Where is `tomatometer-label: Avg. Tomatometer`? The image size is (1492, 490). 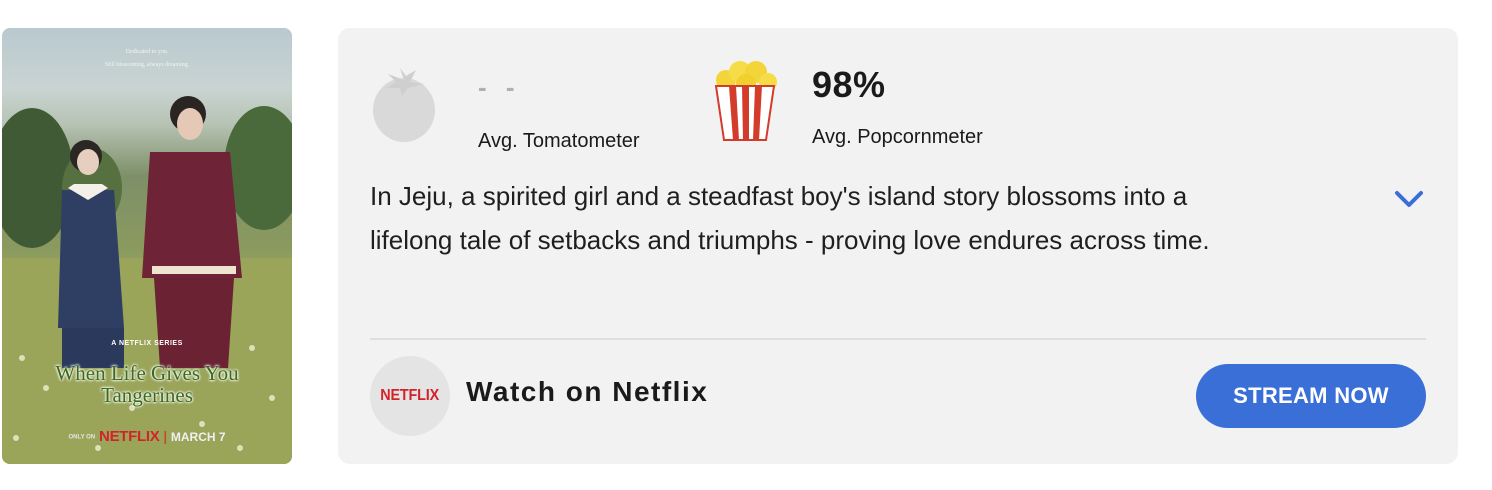 tomatometer-label: Avg. Tomatometer is located at coordinates (559, 141).